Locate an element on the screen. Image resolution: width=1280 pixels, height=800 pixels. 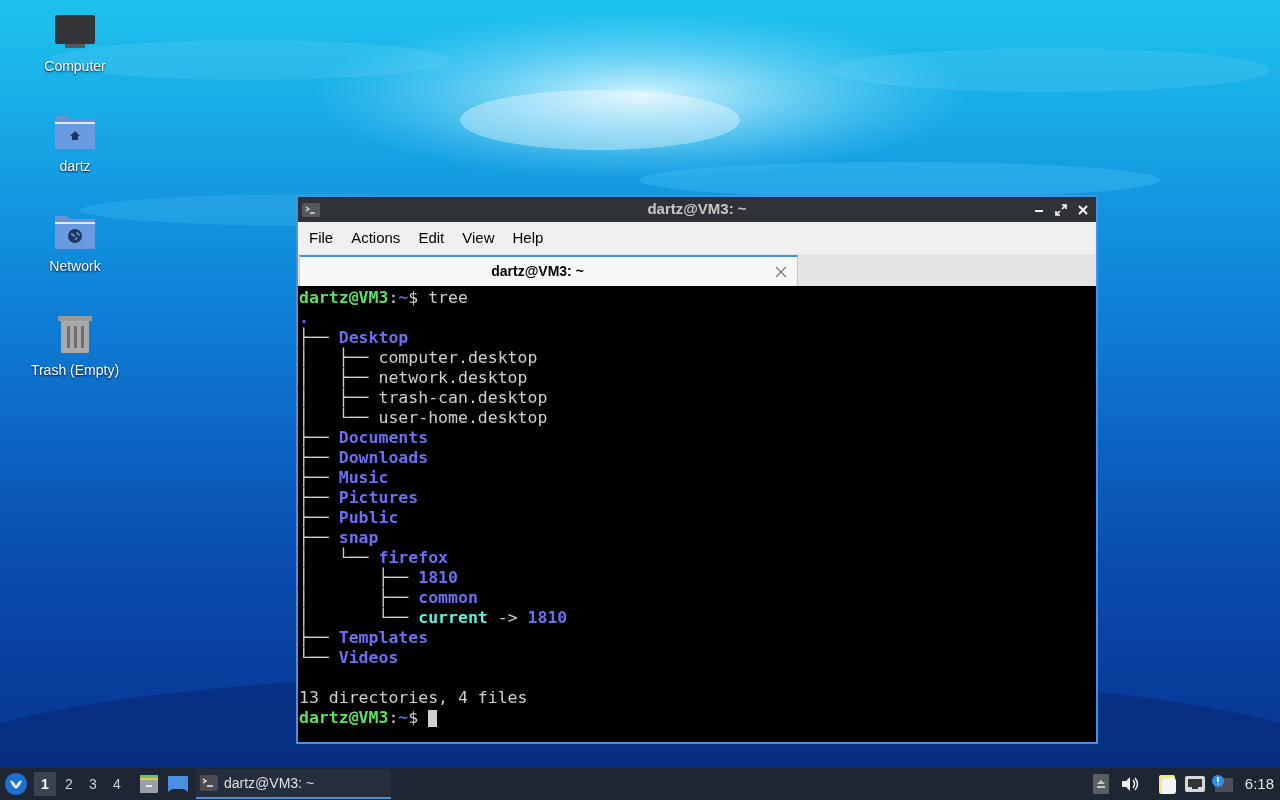
menu-item: View is located at coordinates (478, 238).